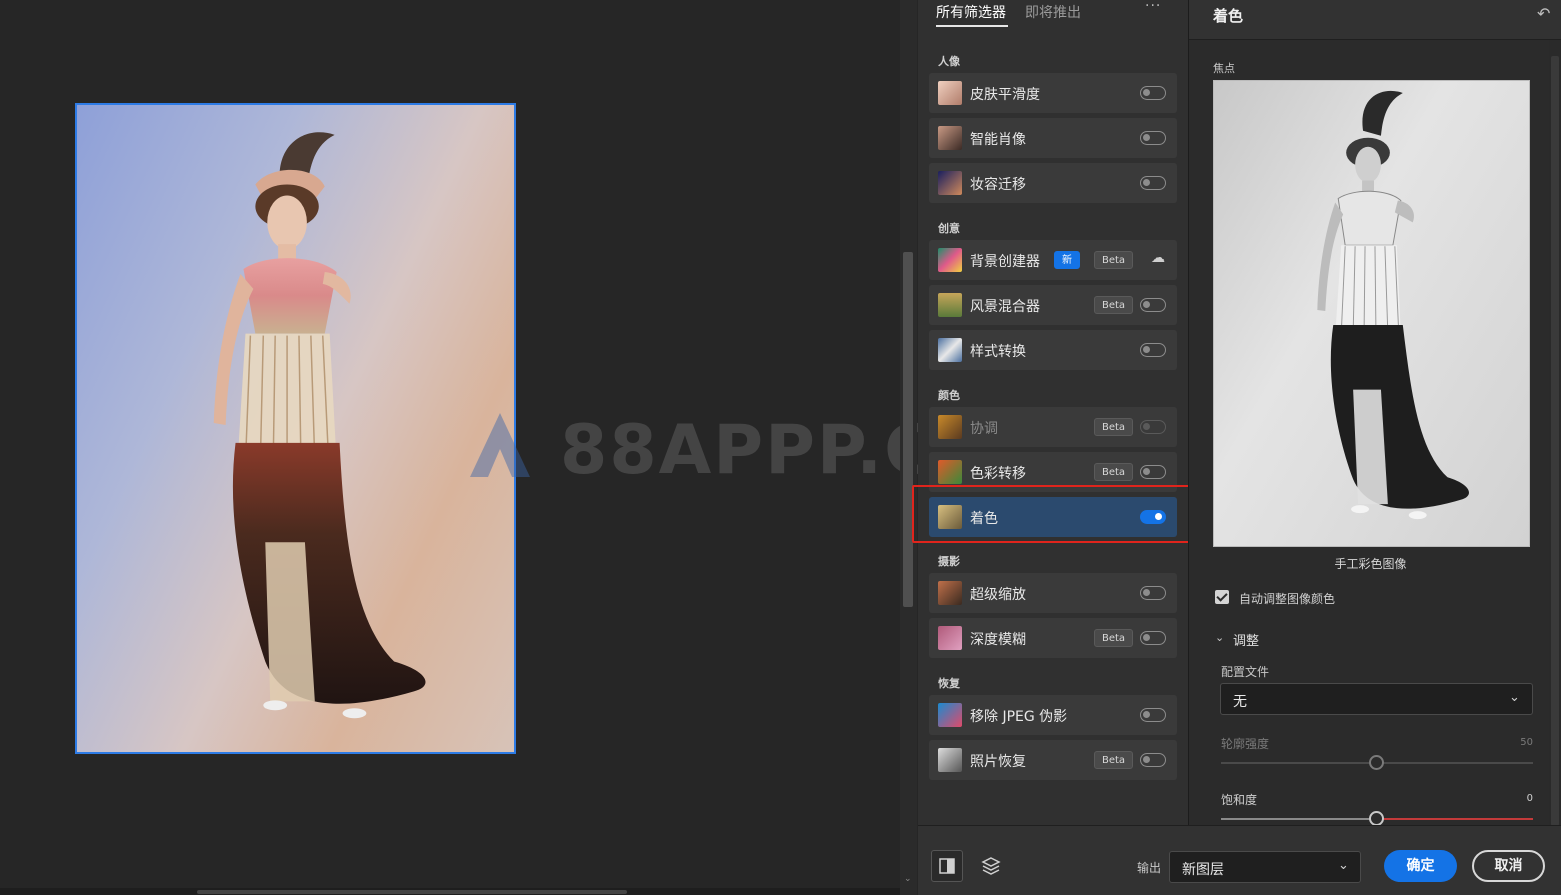 The width and height of the screenshot is (1561, 895). What do you see at coordinates (1287, 599) in the screenshot?
I see `auto-adjust-label: 自动调整图像颜色` at bounding box center [1287, 599].